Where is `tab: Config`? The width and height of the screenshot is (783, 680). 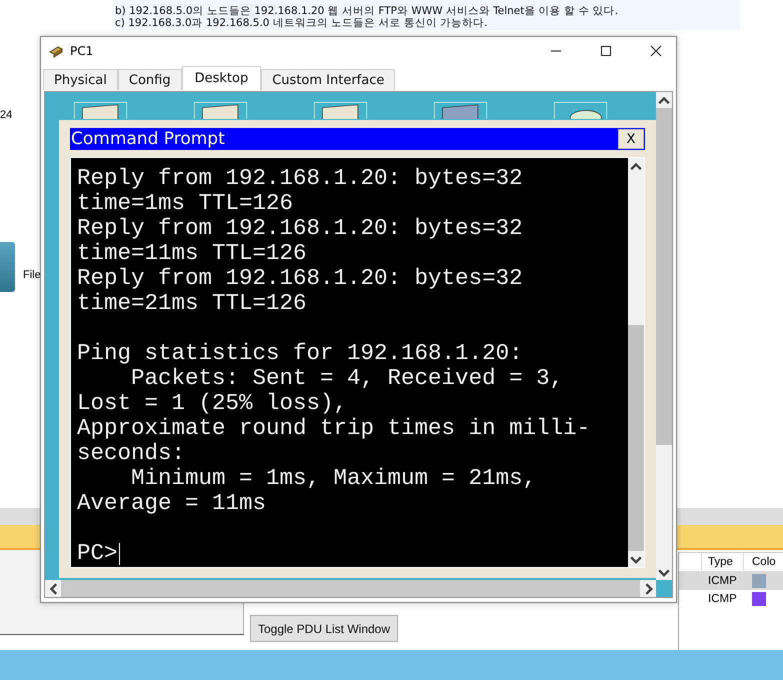 tab: Config is located at coordinates (150, 79).